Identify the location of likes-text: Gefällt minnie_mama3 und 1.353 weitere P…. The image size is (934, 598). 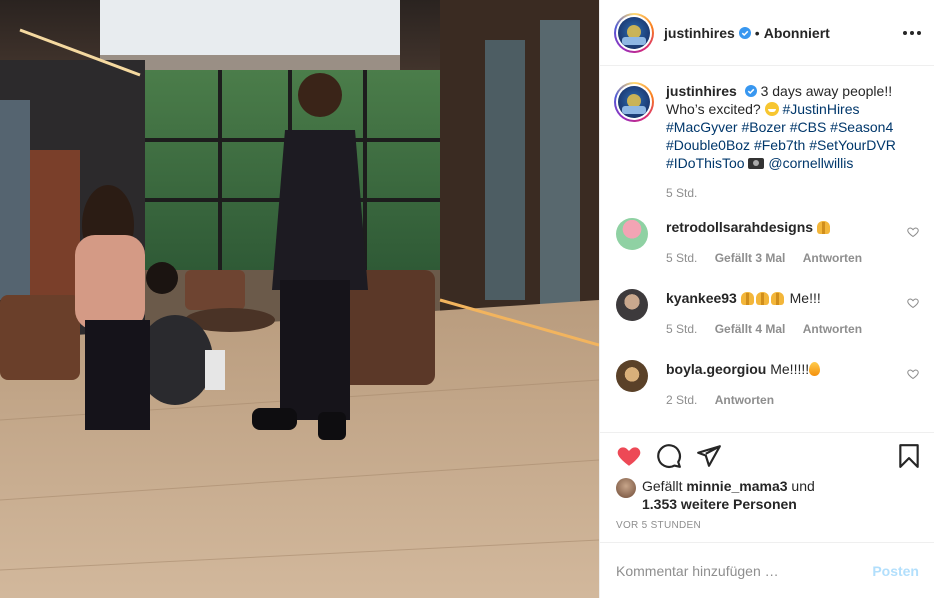
(728, 495).